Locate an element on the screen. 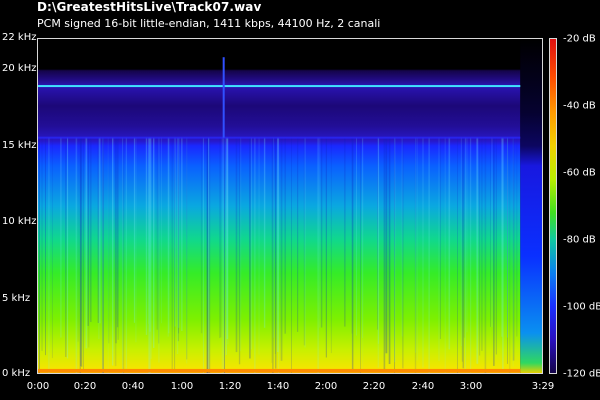 This screenshot has height=400, width=600. y-tick-5: 5 kHz is located at coordinates (16, 298).